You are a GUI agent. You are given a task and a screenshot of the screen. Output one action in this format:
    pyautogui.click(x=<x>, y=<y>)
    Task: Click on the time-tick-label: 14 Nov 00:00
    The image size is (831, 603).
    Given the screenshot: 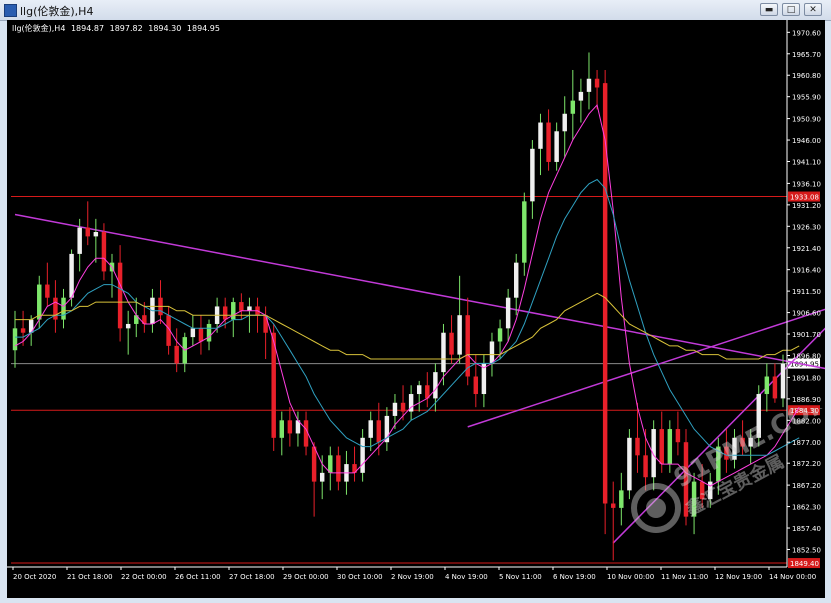 What is the action you would take?
    pyautogui.click(x=792, y=577)
    